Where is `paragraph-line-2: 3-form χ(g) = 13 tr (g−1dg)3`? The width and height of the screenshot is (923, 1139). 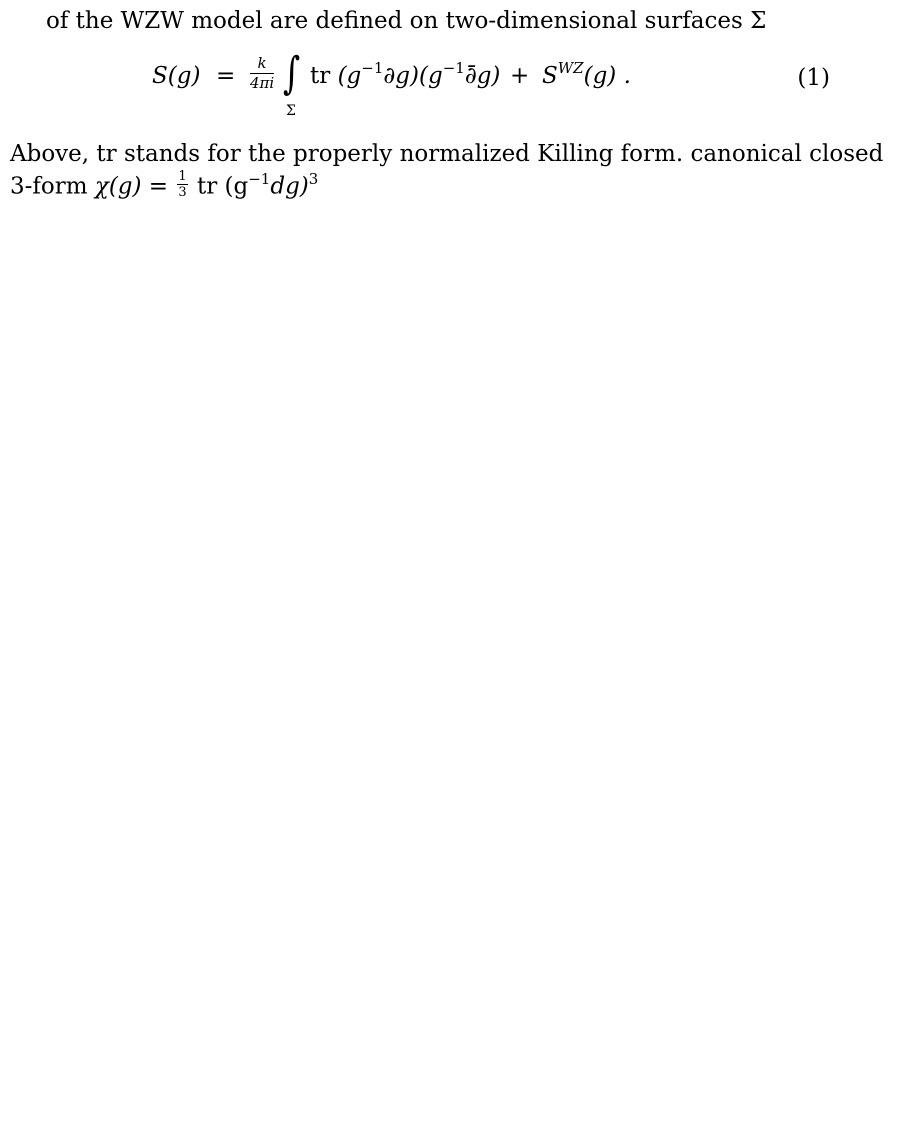
paragraph-line-2: 3-form χ(g) = 13 tr (g−1dg)3 is located at coordinates (164, 185).